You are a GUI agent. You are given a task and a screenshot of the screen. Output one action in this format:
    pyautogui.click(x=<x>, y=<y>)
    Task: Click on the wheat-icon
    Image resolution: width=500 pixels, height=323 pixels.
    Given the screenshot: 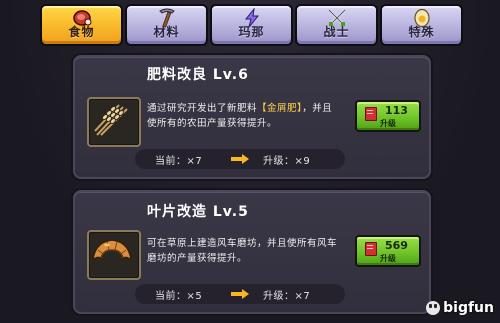 What is the action you would take?
    pyautogui.click(x=111, y=120)
    